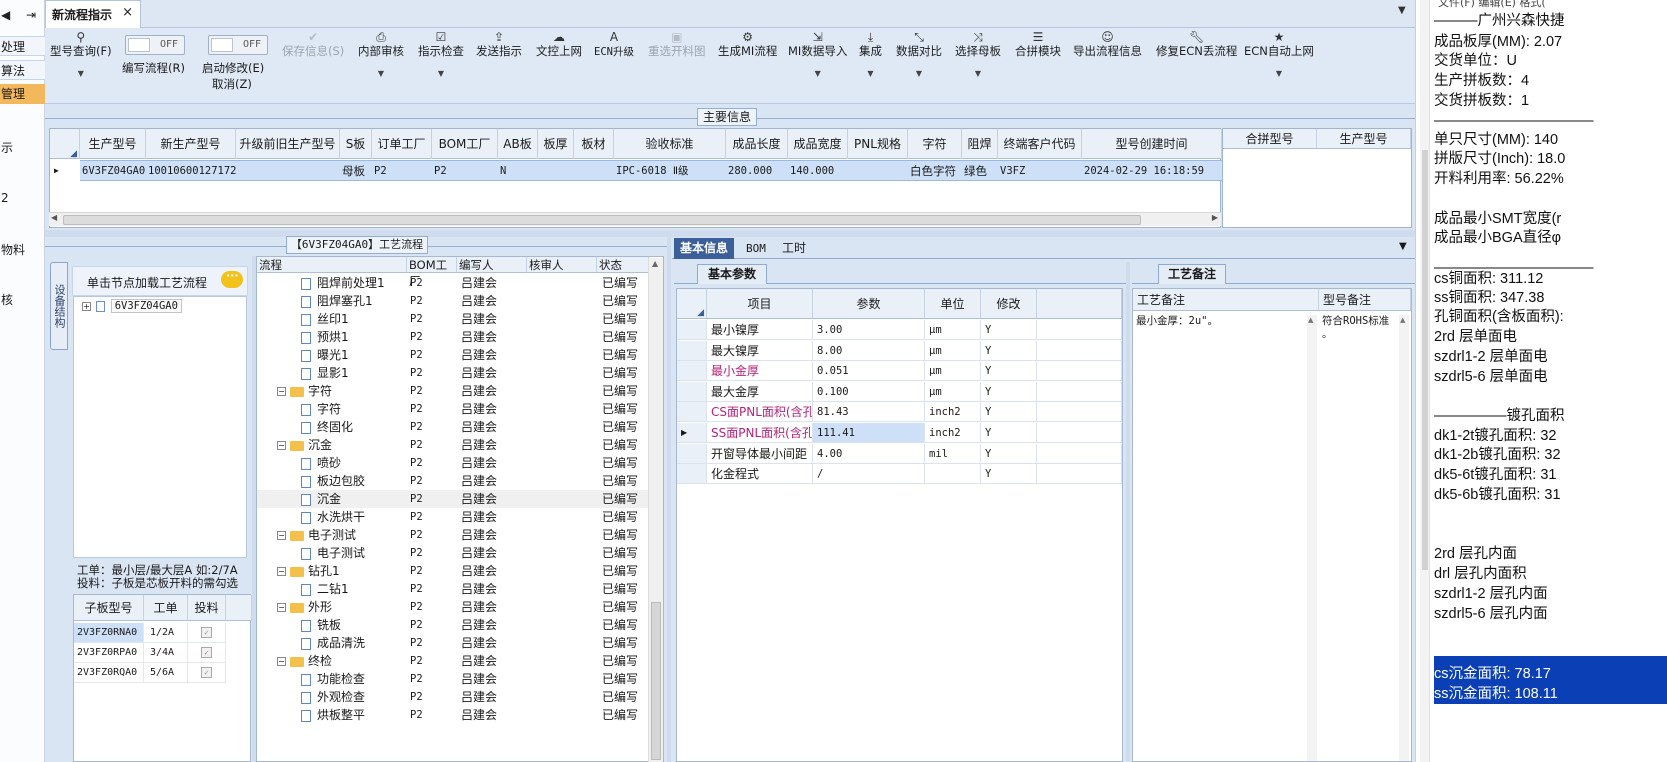 Image resolution: width=1667 pixels, height=762 pixels. What do you see at coordinates (1498, 42) in the screenshot?
I see `notepad-line: 成品板厚(MM): 2.07` at bounding box center [1498, 42].